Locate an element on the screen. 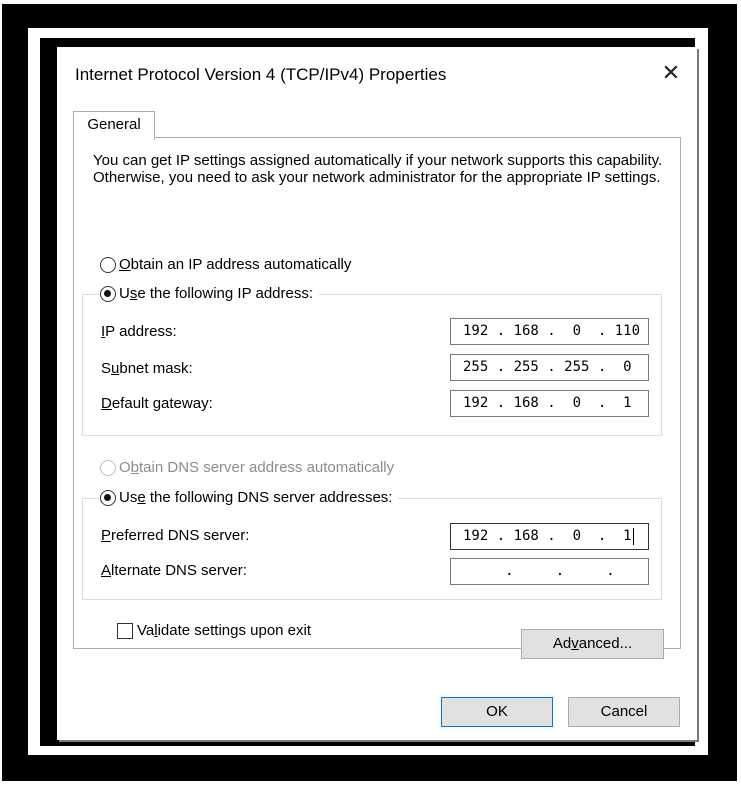  ip-address-input: 192 . 168 . 0 . 110 is located at coordinates (549, 331).